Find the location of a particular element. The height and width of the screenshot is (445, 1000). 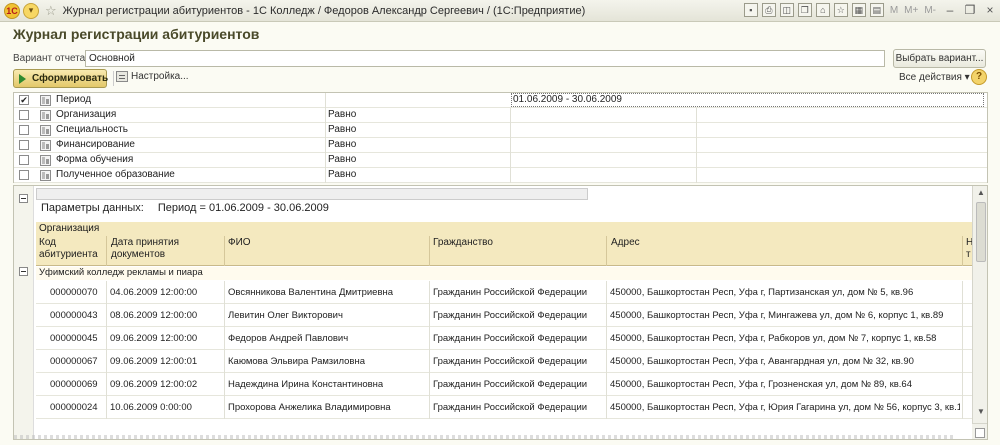

scroll-corner is located at coordinates (979, 431).